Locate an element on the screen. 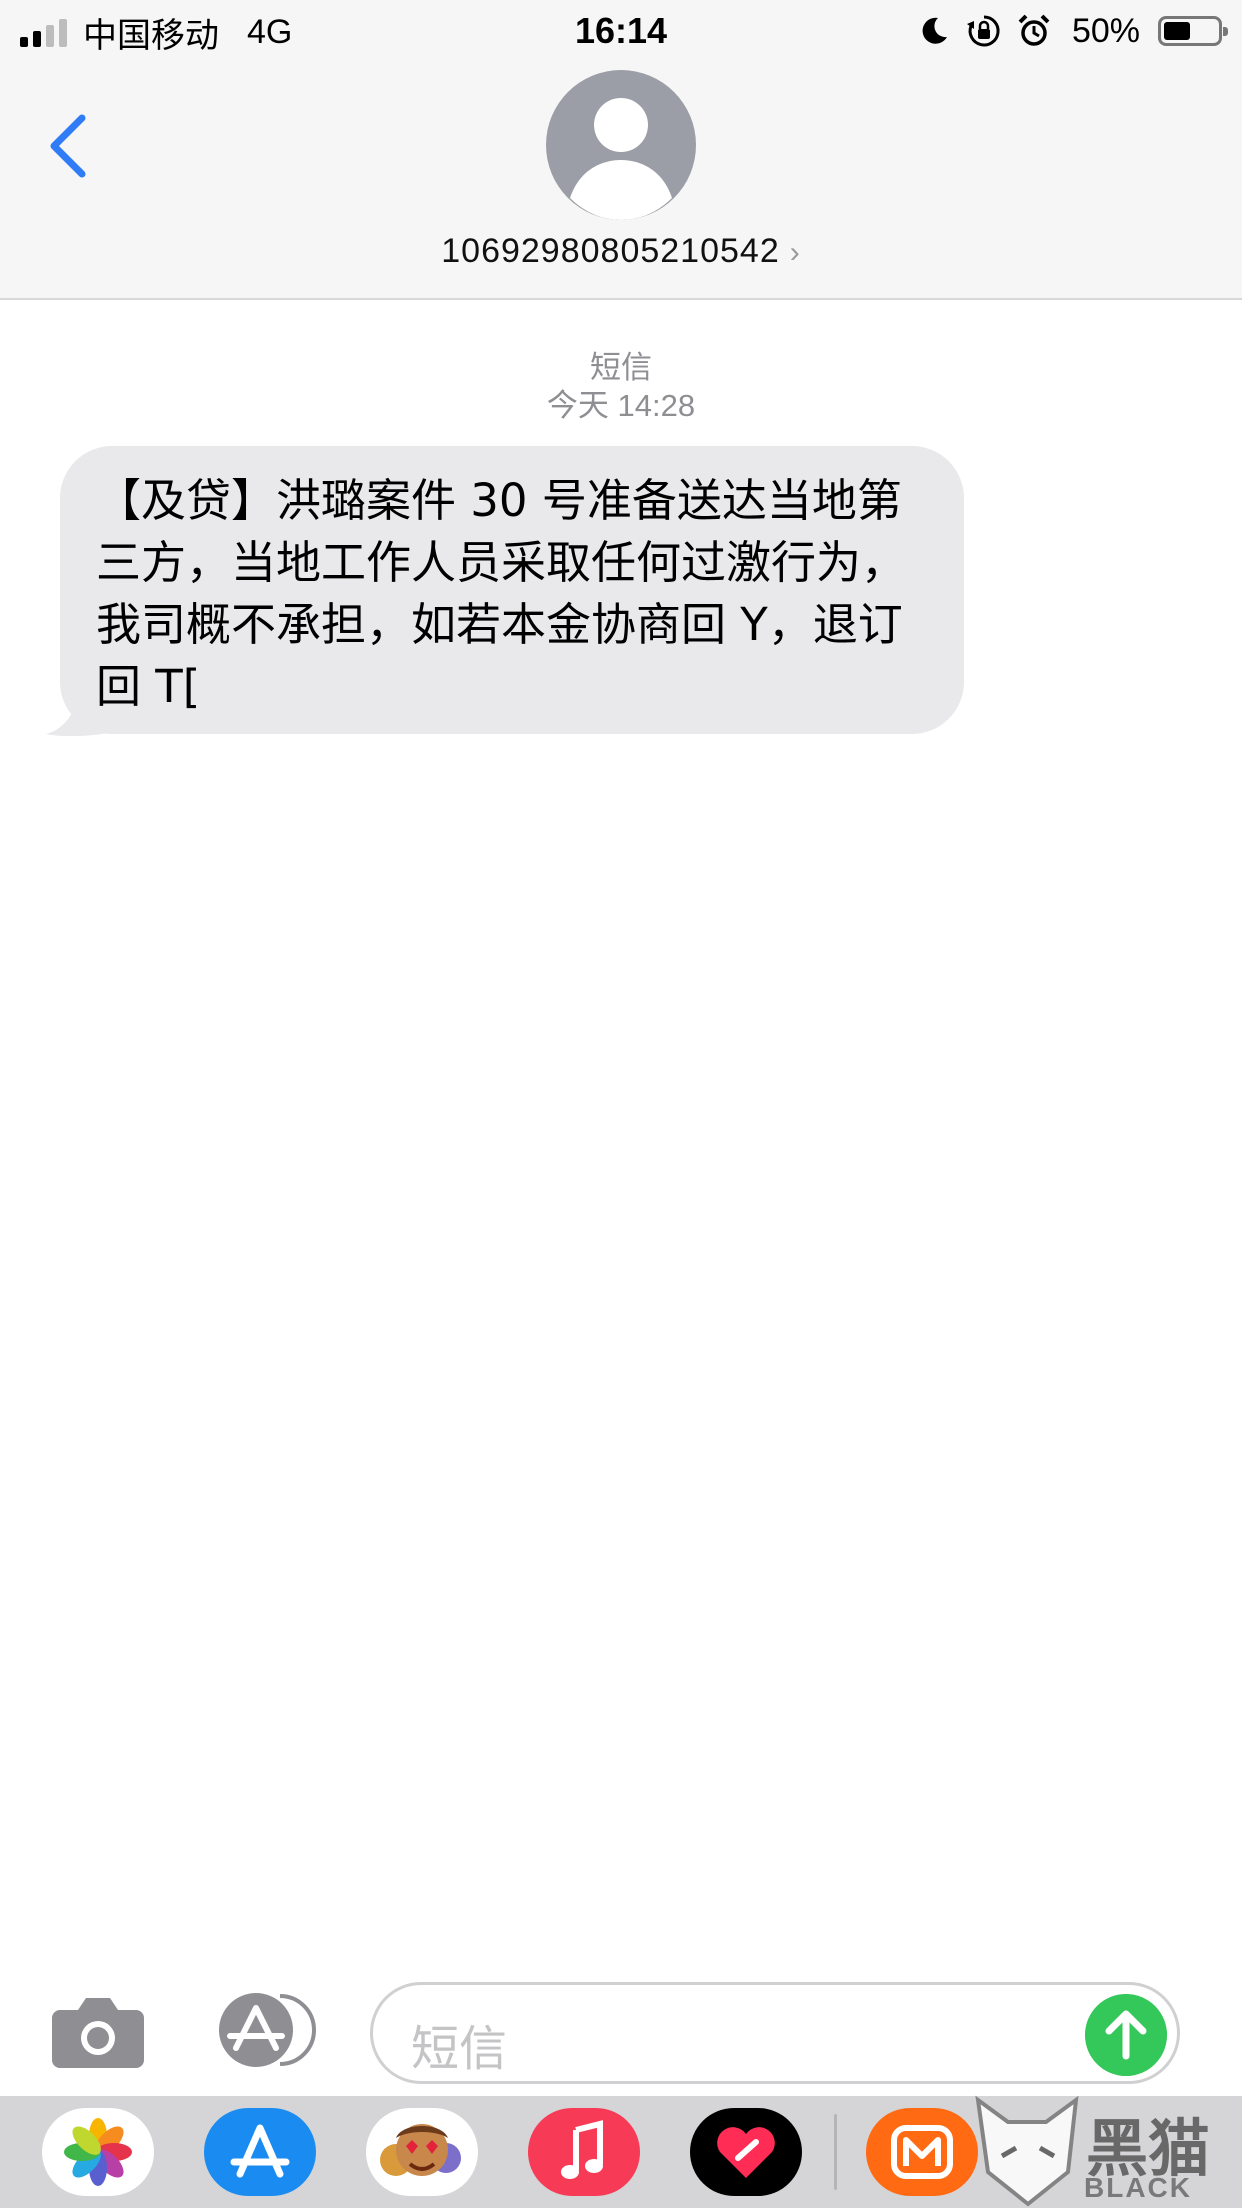  black-cat-watermark: 黑猫 BLACK CAT is located at coordinates (1105, 2150).